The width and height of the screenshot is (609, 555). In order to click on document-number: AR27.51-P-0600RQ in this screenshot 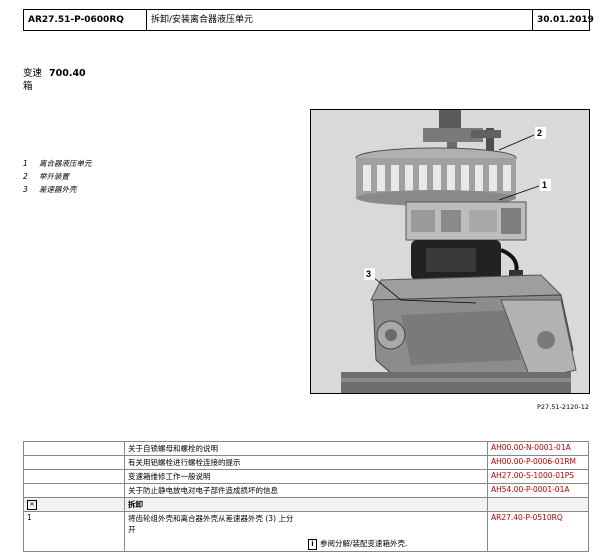, I will do `click(85, 20)`.